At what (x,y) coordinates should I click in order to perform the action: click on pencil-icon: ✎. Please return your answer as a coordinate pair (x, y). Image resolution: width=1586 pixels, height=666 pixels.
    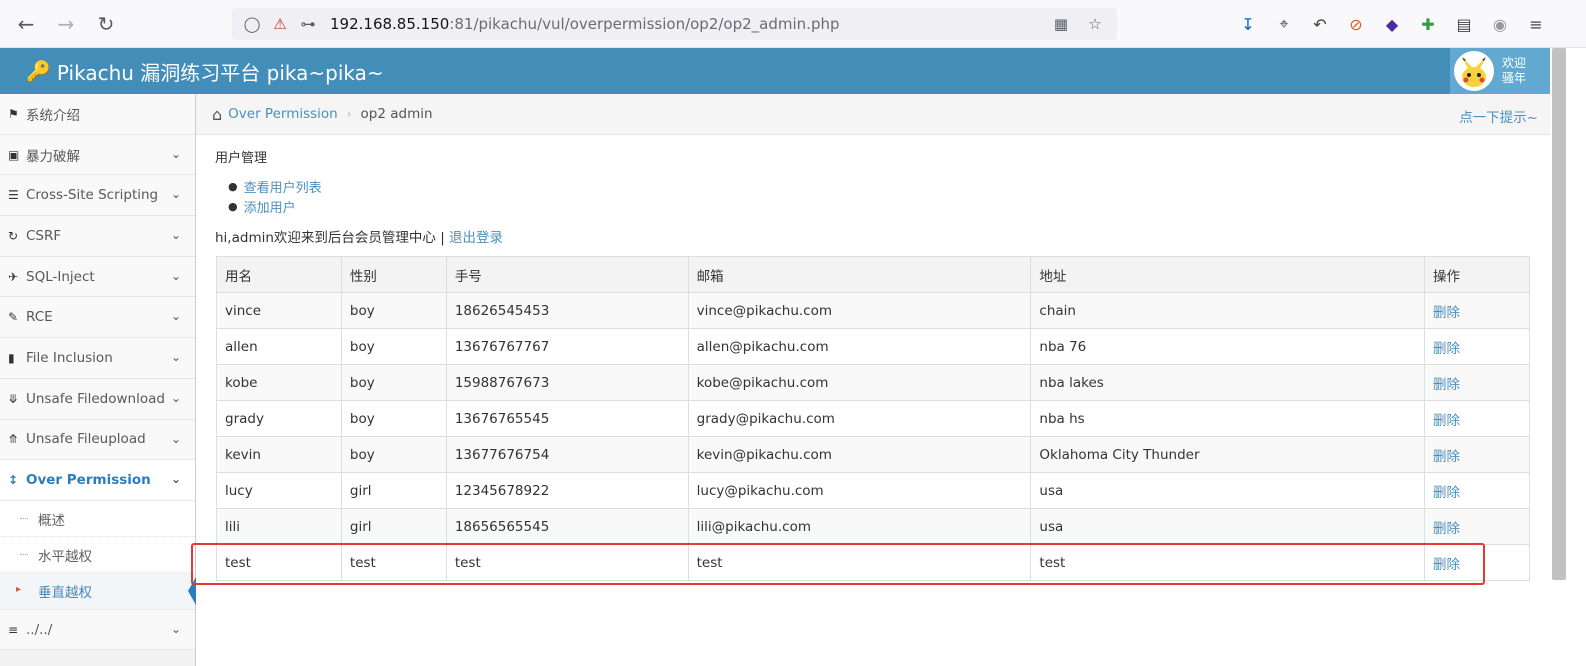
    Looking at the image, I should click on (13, 317).